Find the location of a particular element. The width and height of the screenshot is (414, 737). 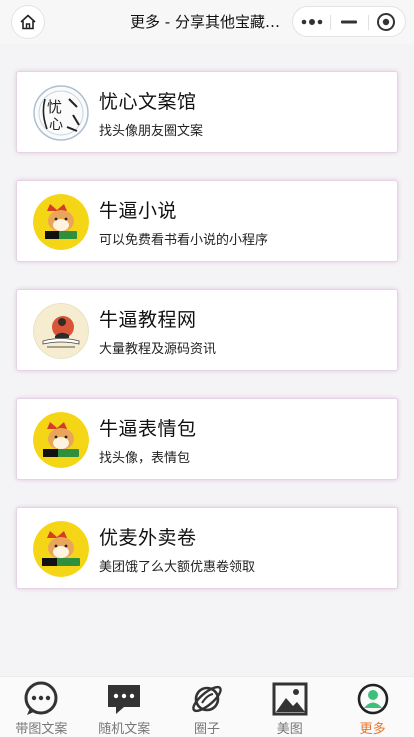

tab-more: 更多 is located at coordinates (372, 707).